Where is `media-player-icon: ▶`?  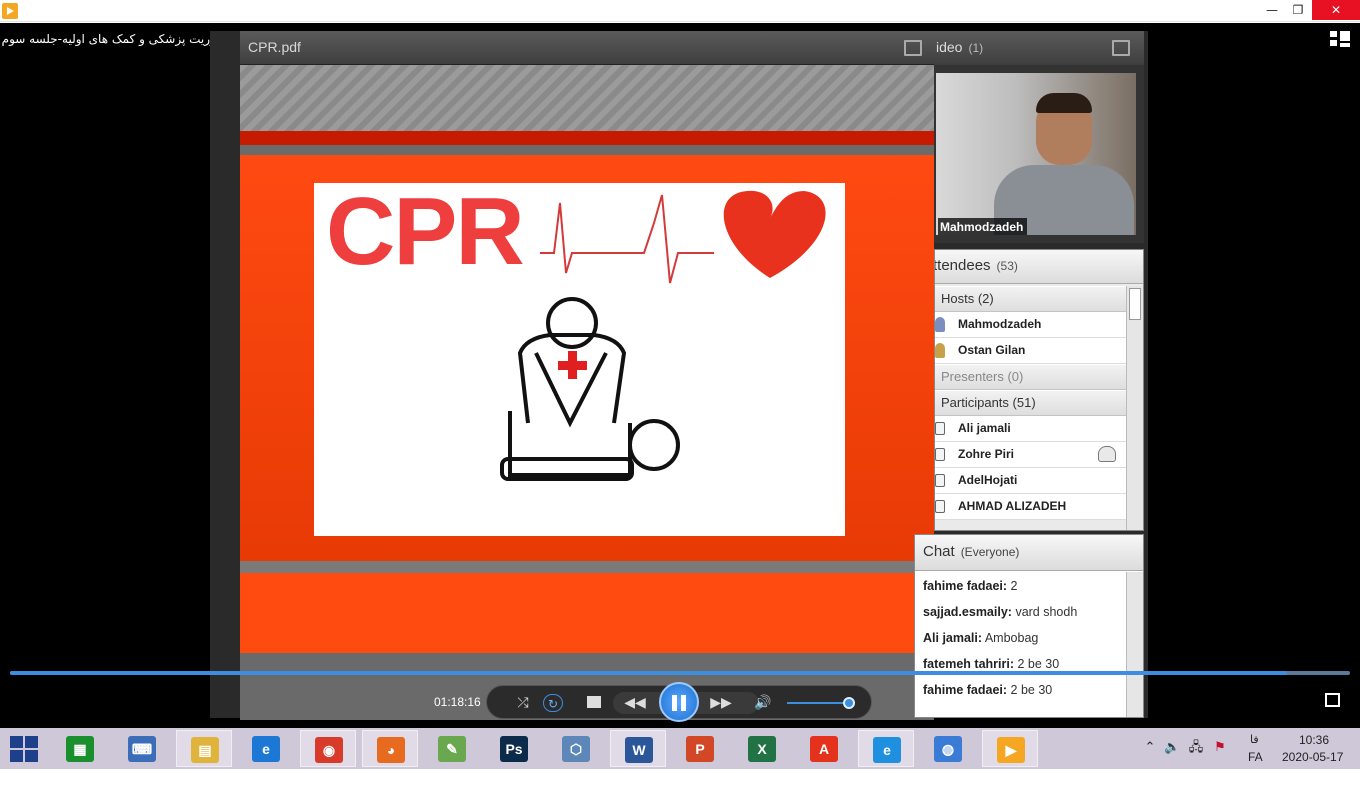 media-player-icon: ▶ is located at coordinates (1011, 750).